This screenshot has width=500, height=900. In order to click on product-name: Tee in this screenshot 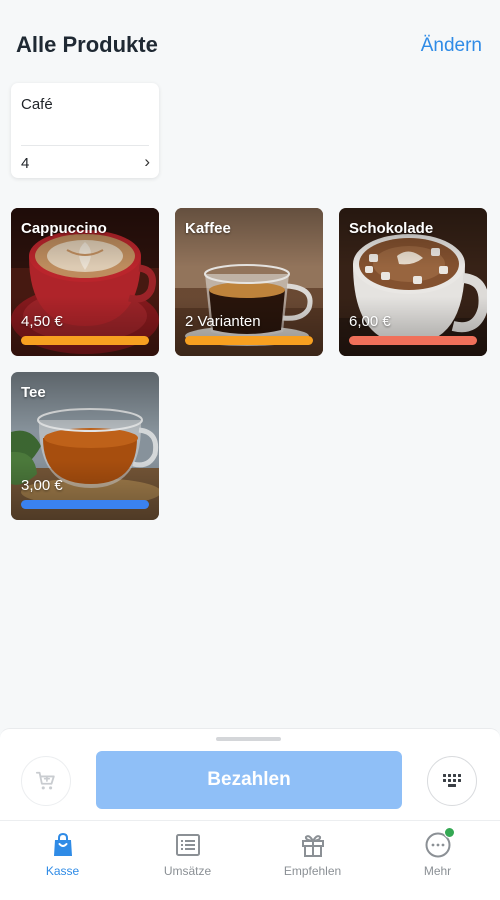, I will do `click(33, 392)`.